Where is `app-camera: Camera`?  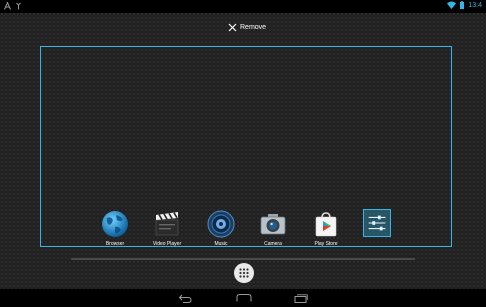 app-camera: Camera is located at coordinates (273, 228).